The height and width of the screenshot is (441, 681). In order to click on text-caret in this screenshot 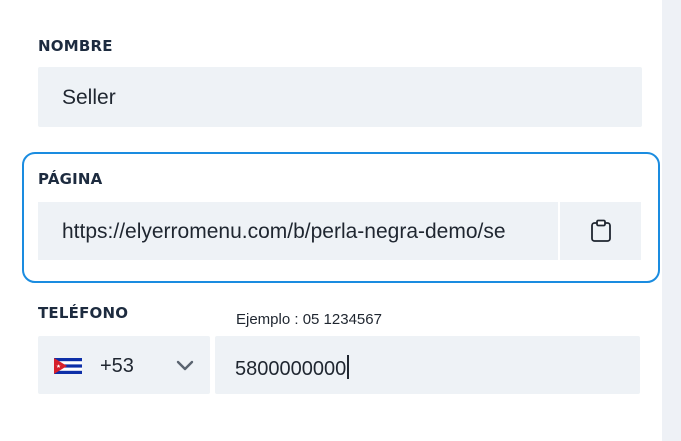, I will do `click(348, 367)`.